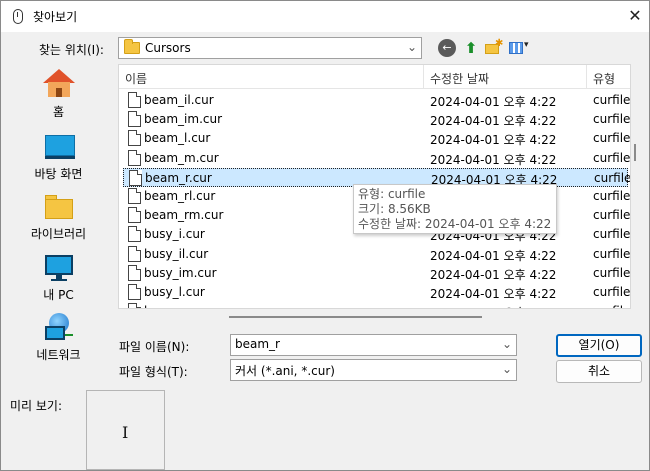 This screenshot has width=650, height=471. Describe the element at coordinates (71, 50) in the screenshot. I see `lookin-label: 찾는 위치(I):` at that location.